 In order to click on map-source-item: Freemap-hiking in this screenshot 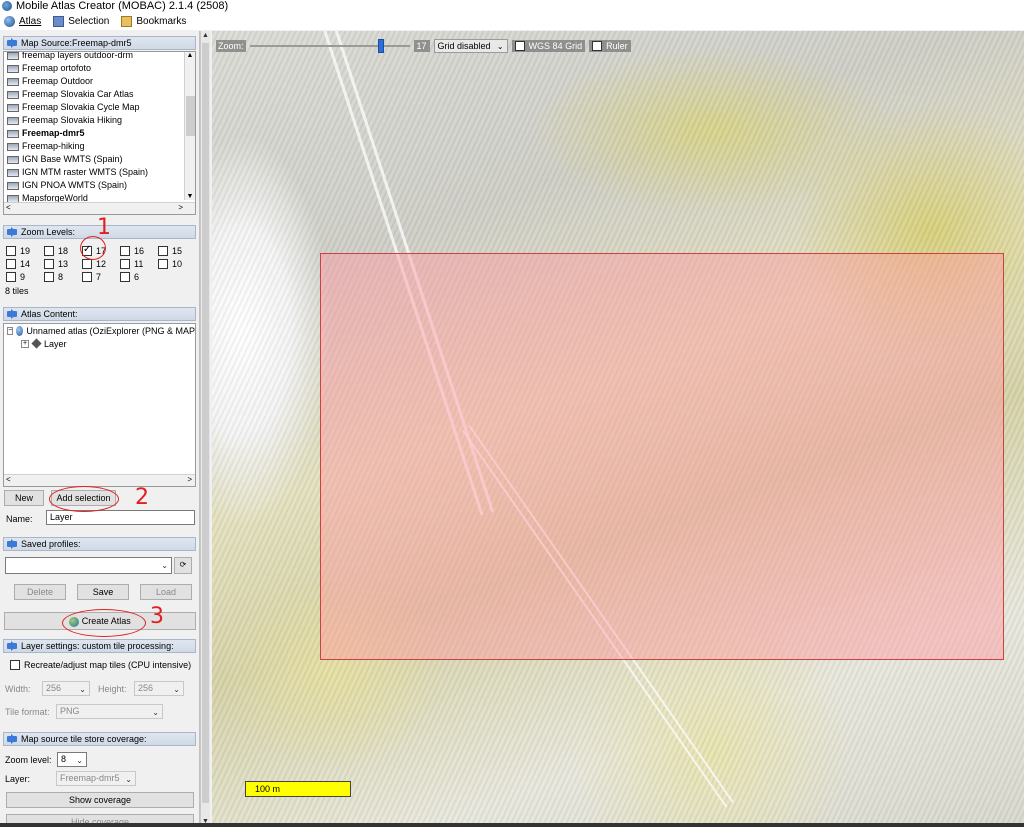, I will do `click(99, 146)`.